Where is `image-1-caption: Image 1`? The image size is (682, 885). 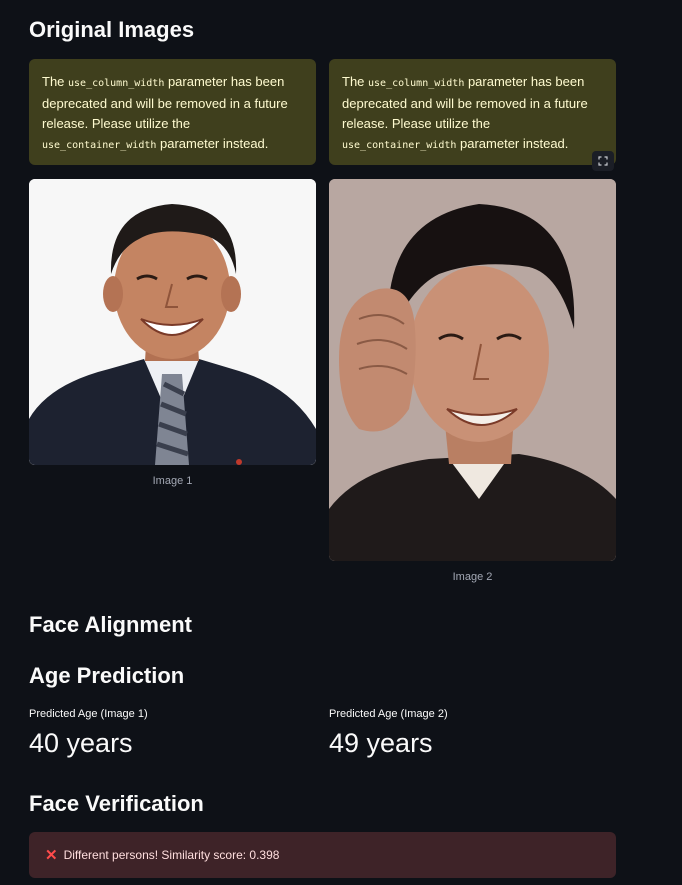
image-1-caption: Image 1 is located at coordinates (172, 481).